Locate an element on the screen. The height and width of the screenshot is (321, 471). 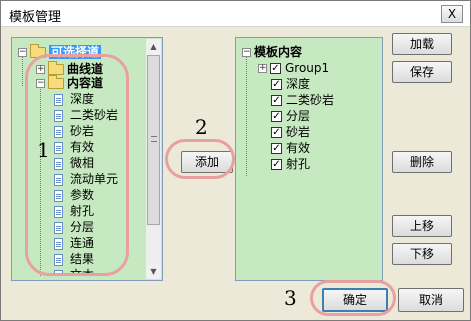
grip-icon is located at coordinates (154, 139).